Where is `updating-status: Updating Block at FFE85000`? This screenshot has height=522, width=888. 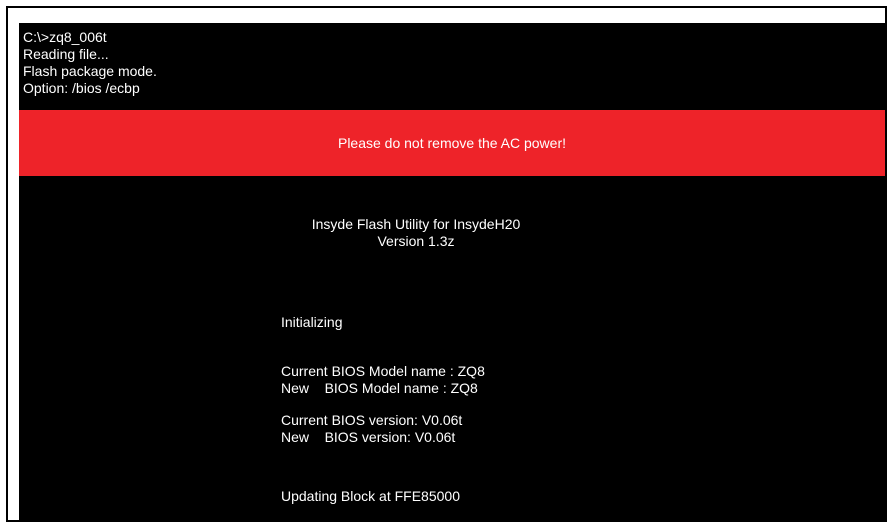 updating-status: Updating Block at FFE85000 is located at coordinates (370, 496).